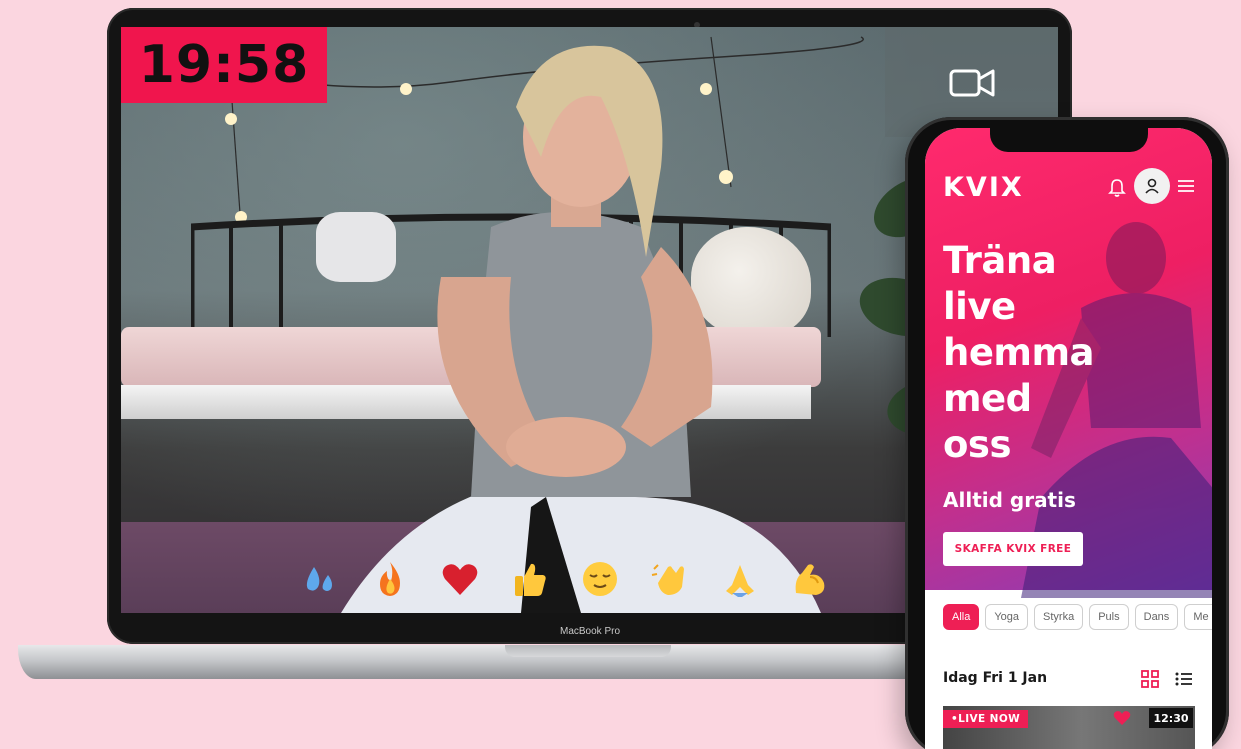 The image size is (1241, 749). I want to click on brand-logo: KVIX, so click(983, 187).